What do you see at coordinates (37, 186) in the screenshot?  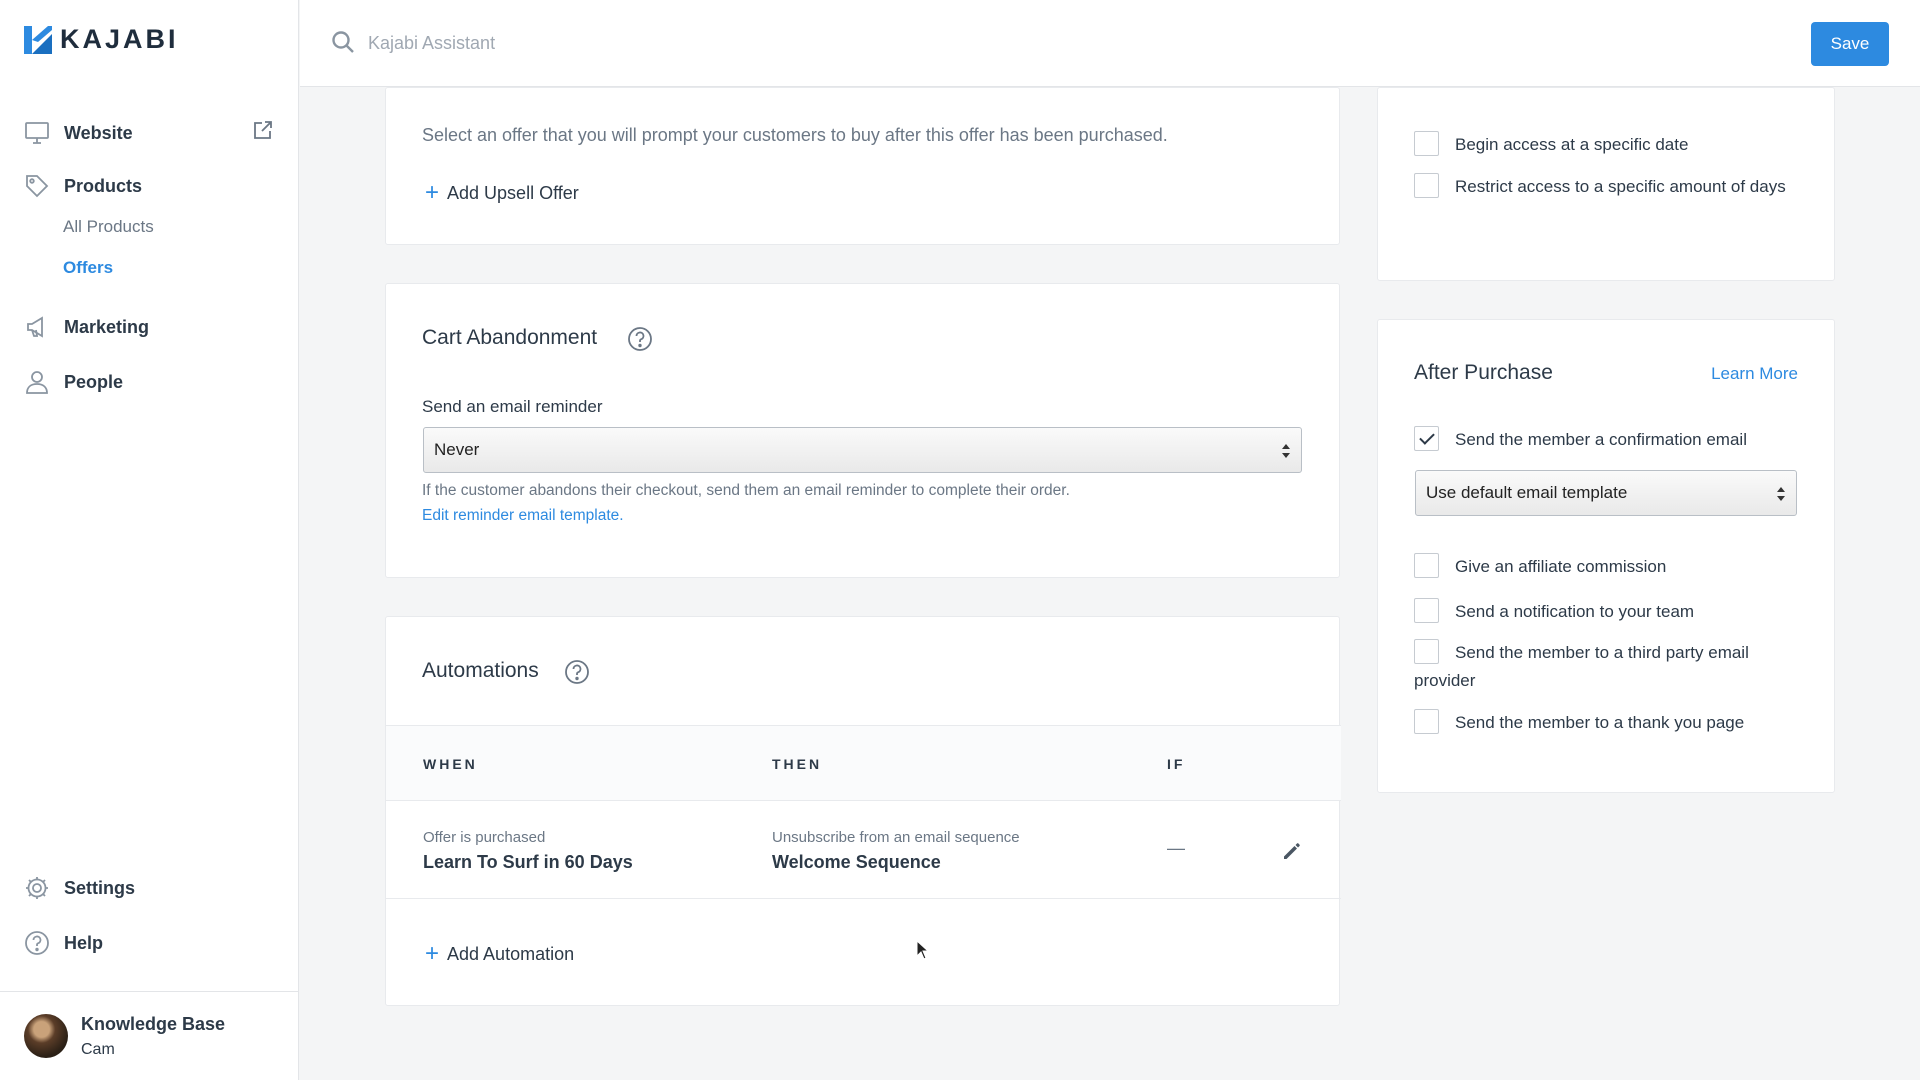 I see `tag-icon` at bounding box center [37, 186].